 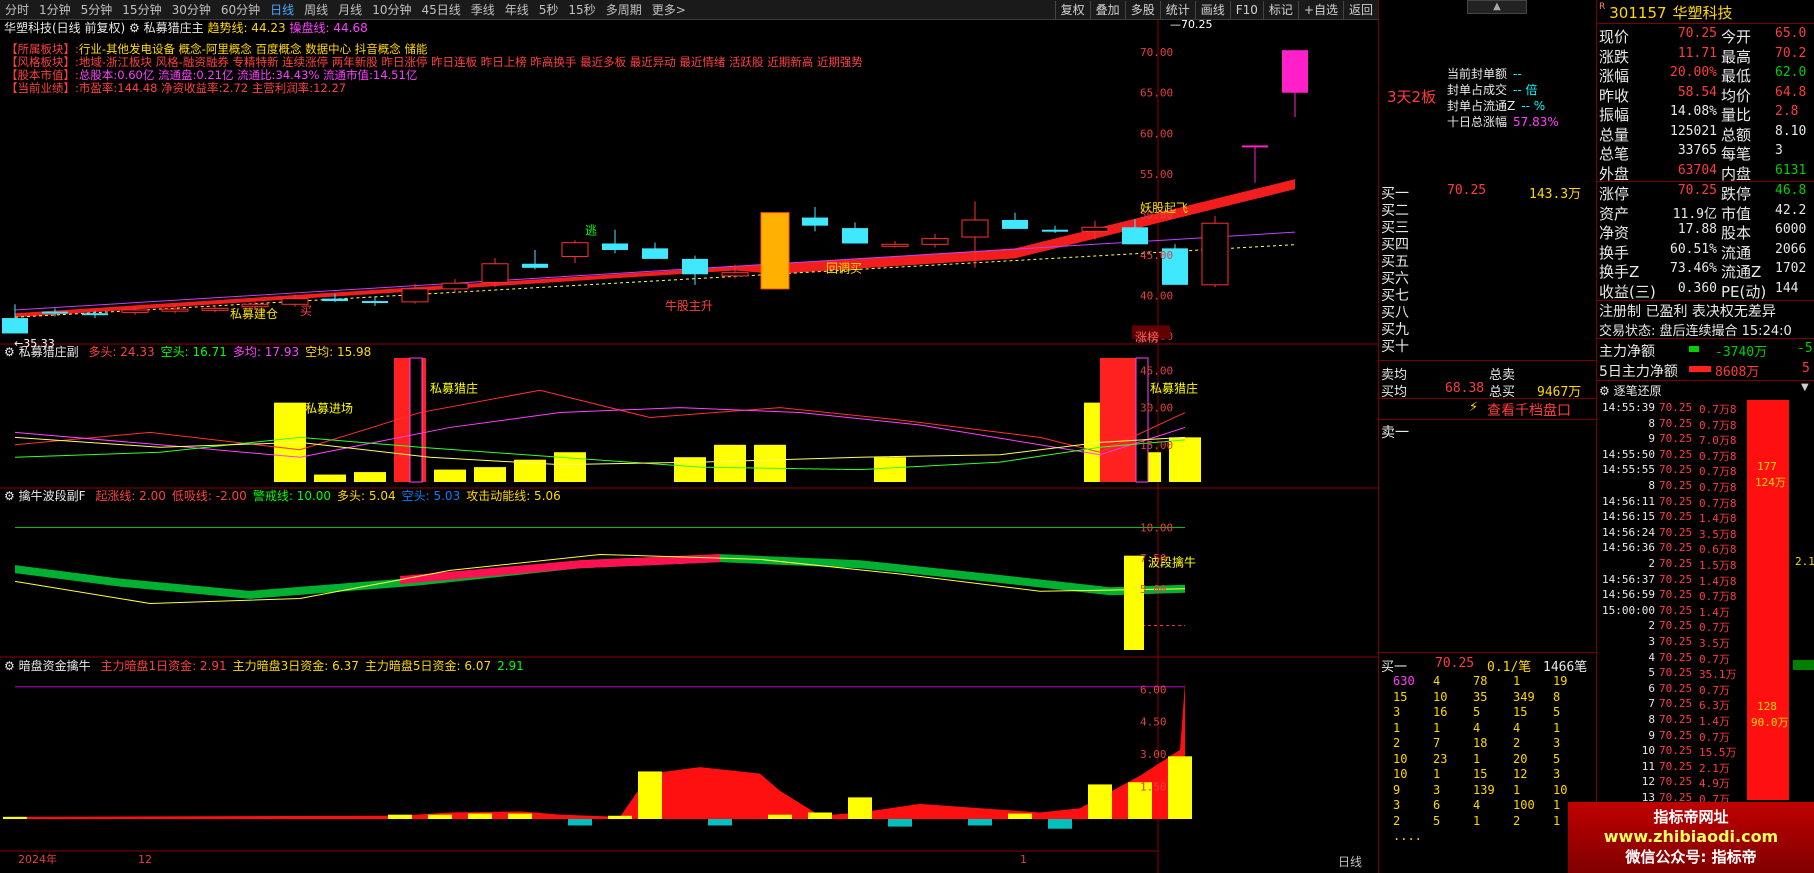 What do you see at coordinates (1651, 626) in the screenshot?
I see `tick-time: 2` at bounding box center [1651, 626].